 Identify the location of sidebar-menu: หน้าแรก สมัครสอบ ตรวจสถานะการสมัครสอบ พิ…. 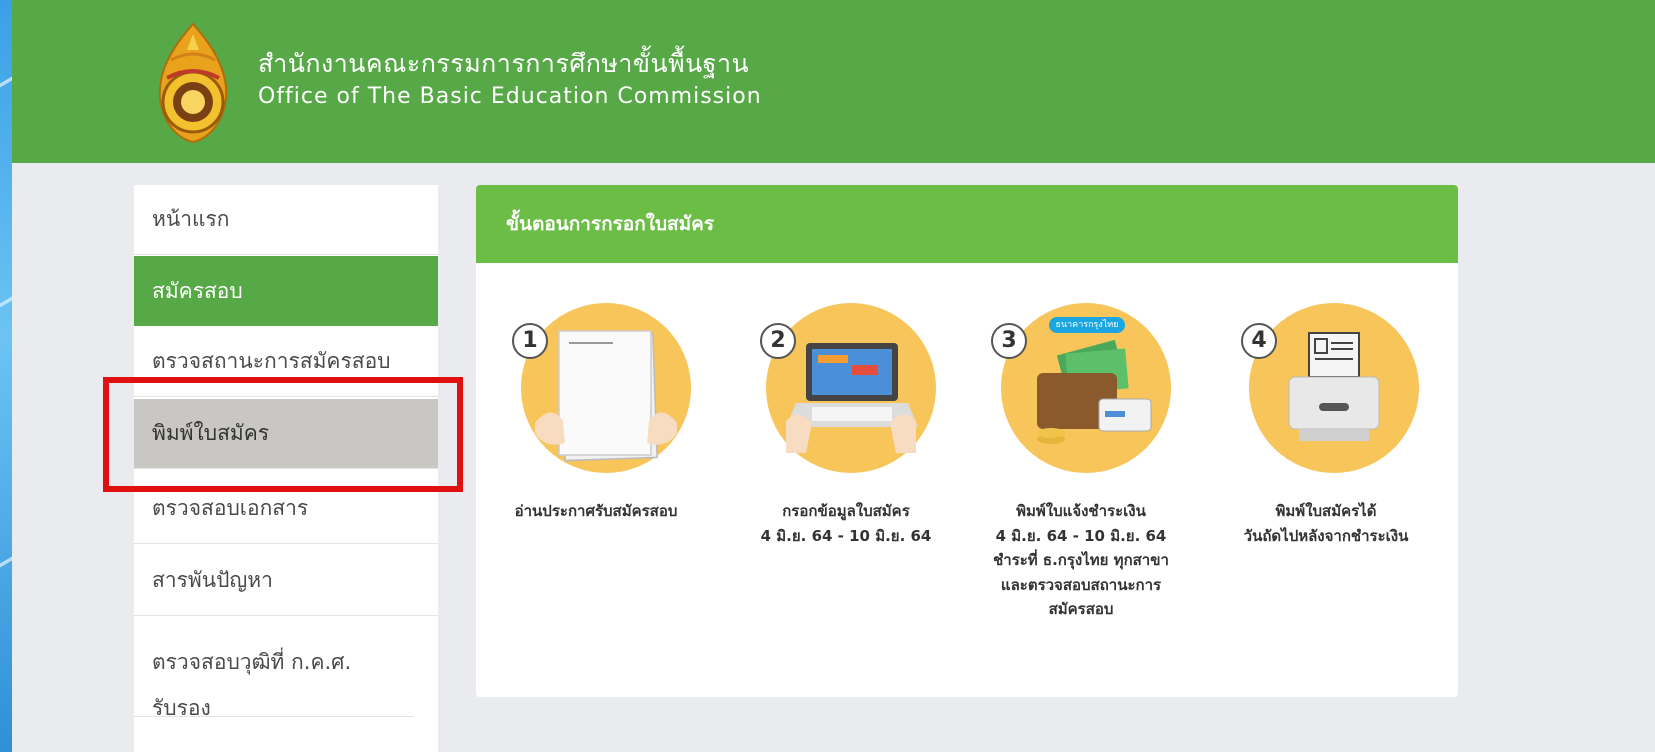
(286, 468).